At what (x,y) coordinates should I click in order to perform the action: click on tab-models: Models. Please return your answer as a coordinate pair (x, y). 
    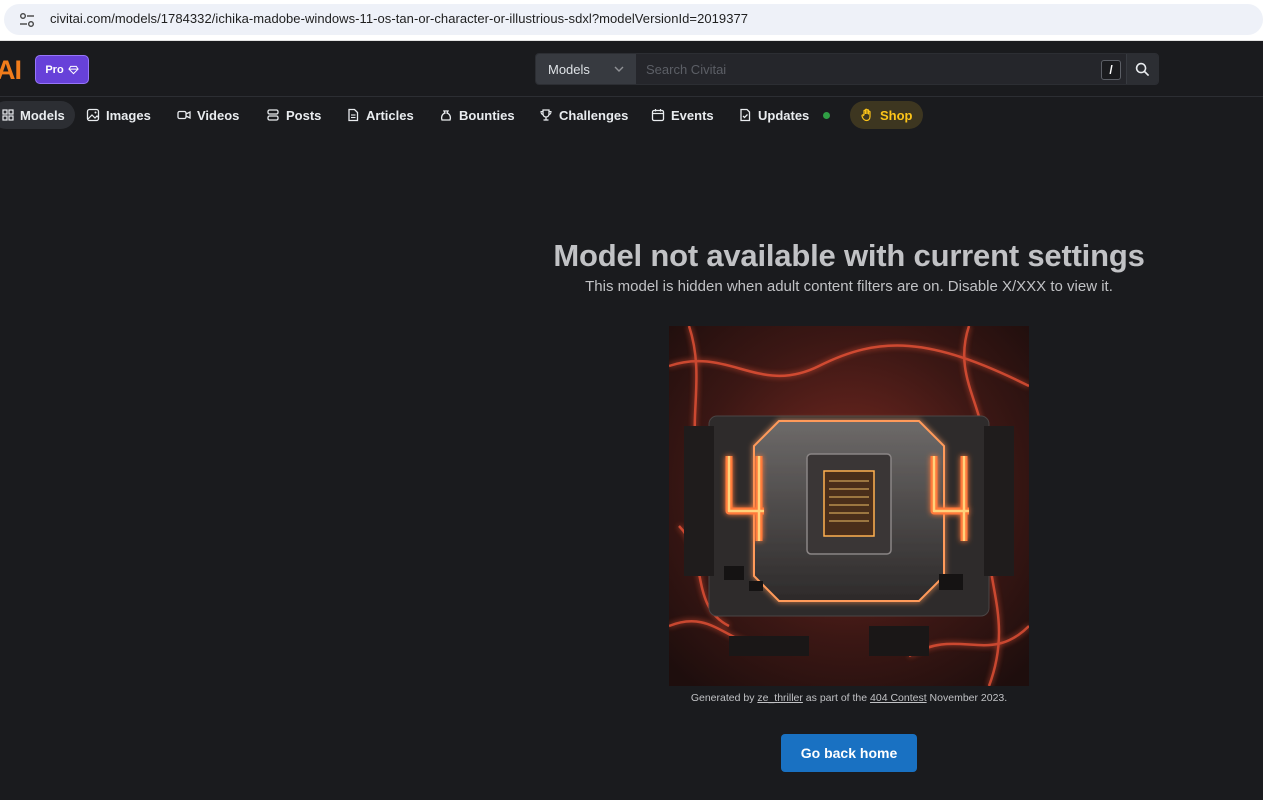
    Looking at the image, I should click on (37, 115).